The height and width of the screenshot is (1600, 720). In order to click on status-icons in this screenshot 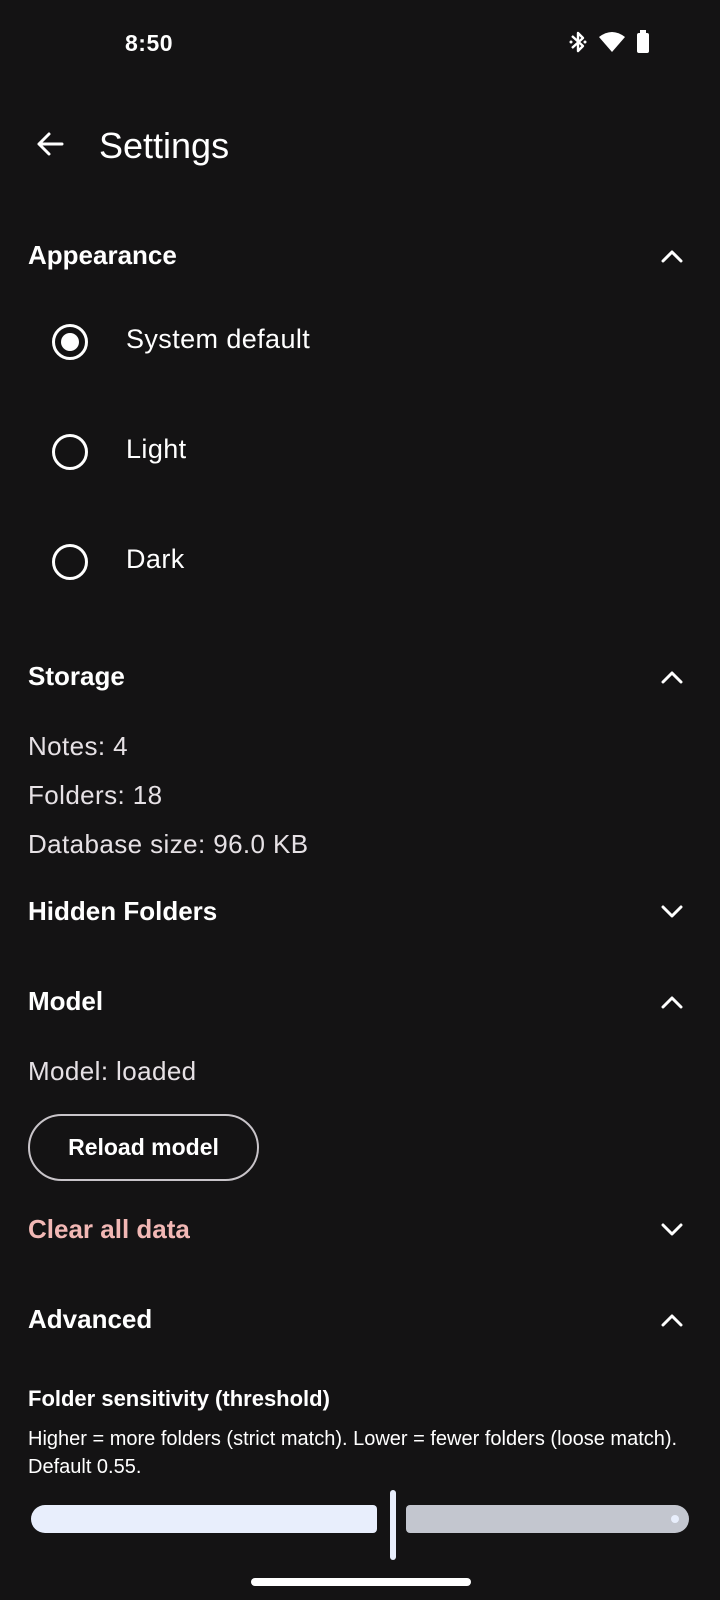, I will do `click(609, 42)`.